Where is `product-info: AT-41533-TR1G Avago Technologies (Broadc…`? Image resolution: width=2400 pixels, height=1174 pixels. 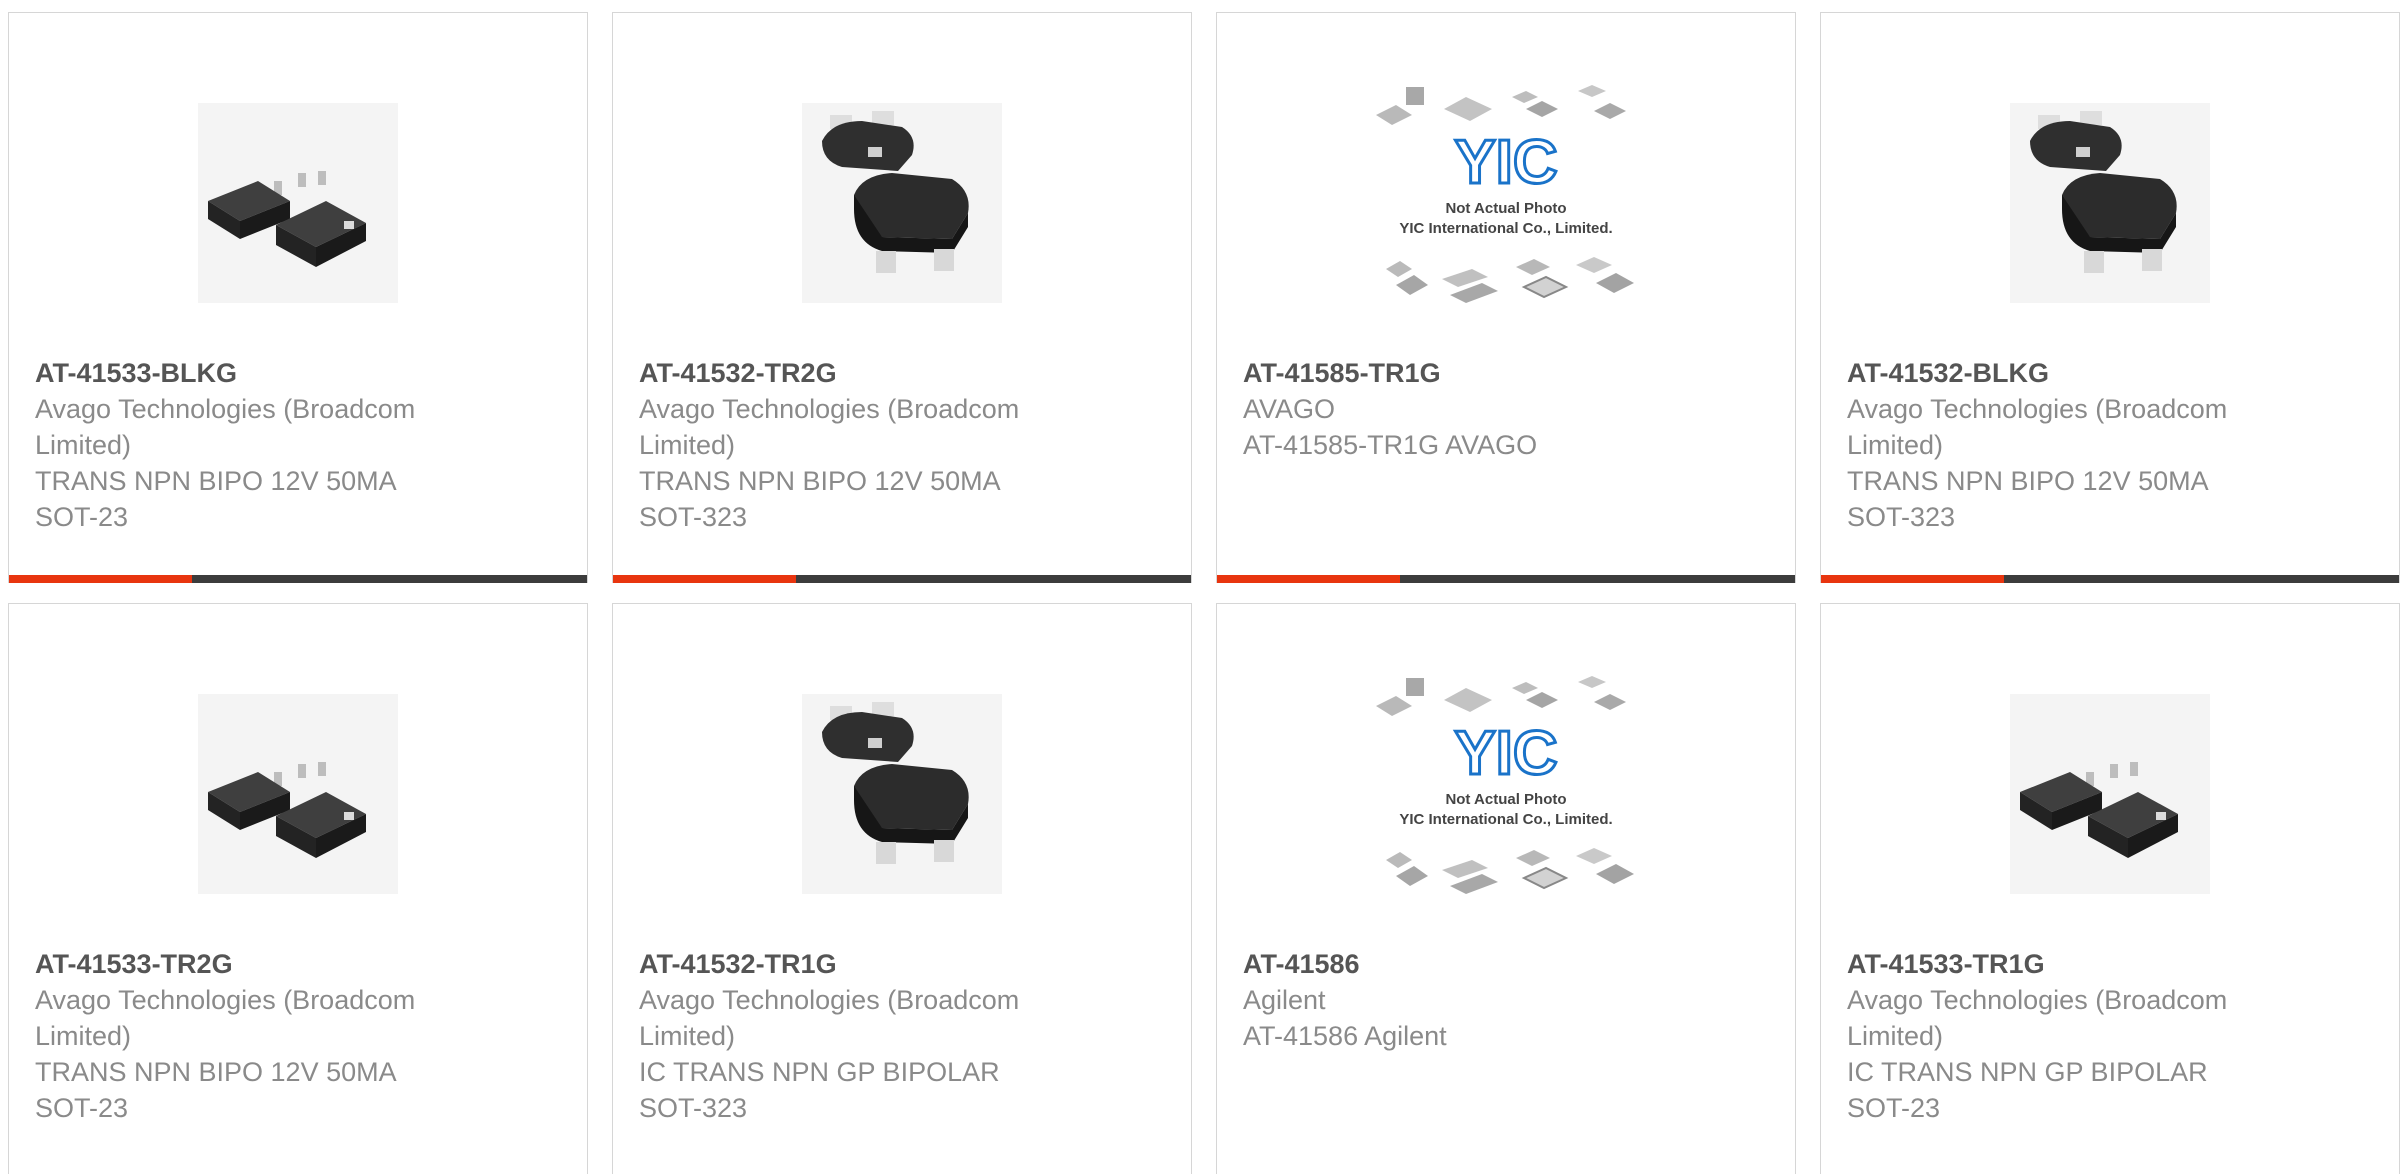 product-info: AT-41533-TR1G Avago Technologies (Broadc… is located at coordinates (2097, 1036).